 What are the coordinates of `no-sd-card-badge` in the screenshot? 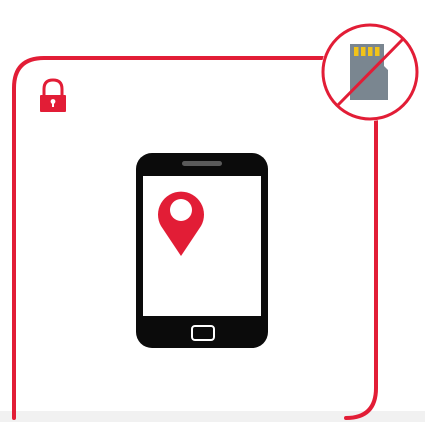 It's located at (370, 72).